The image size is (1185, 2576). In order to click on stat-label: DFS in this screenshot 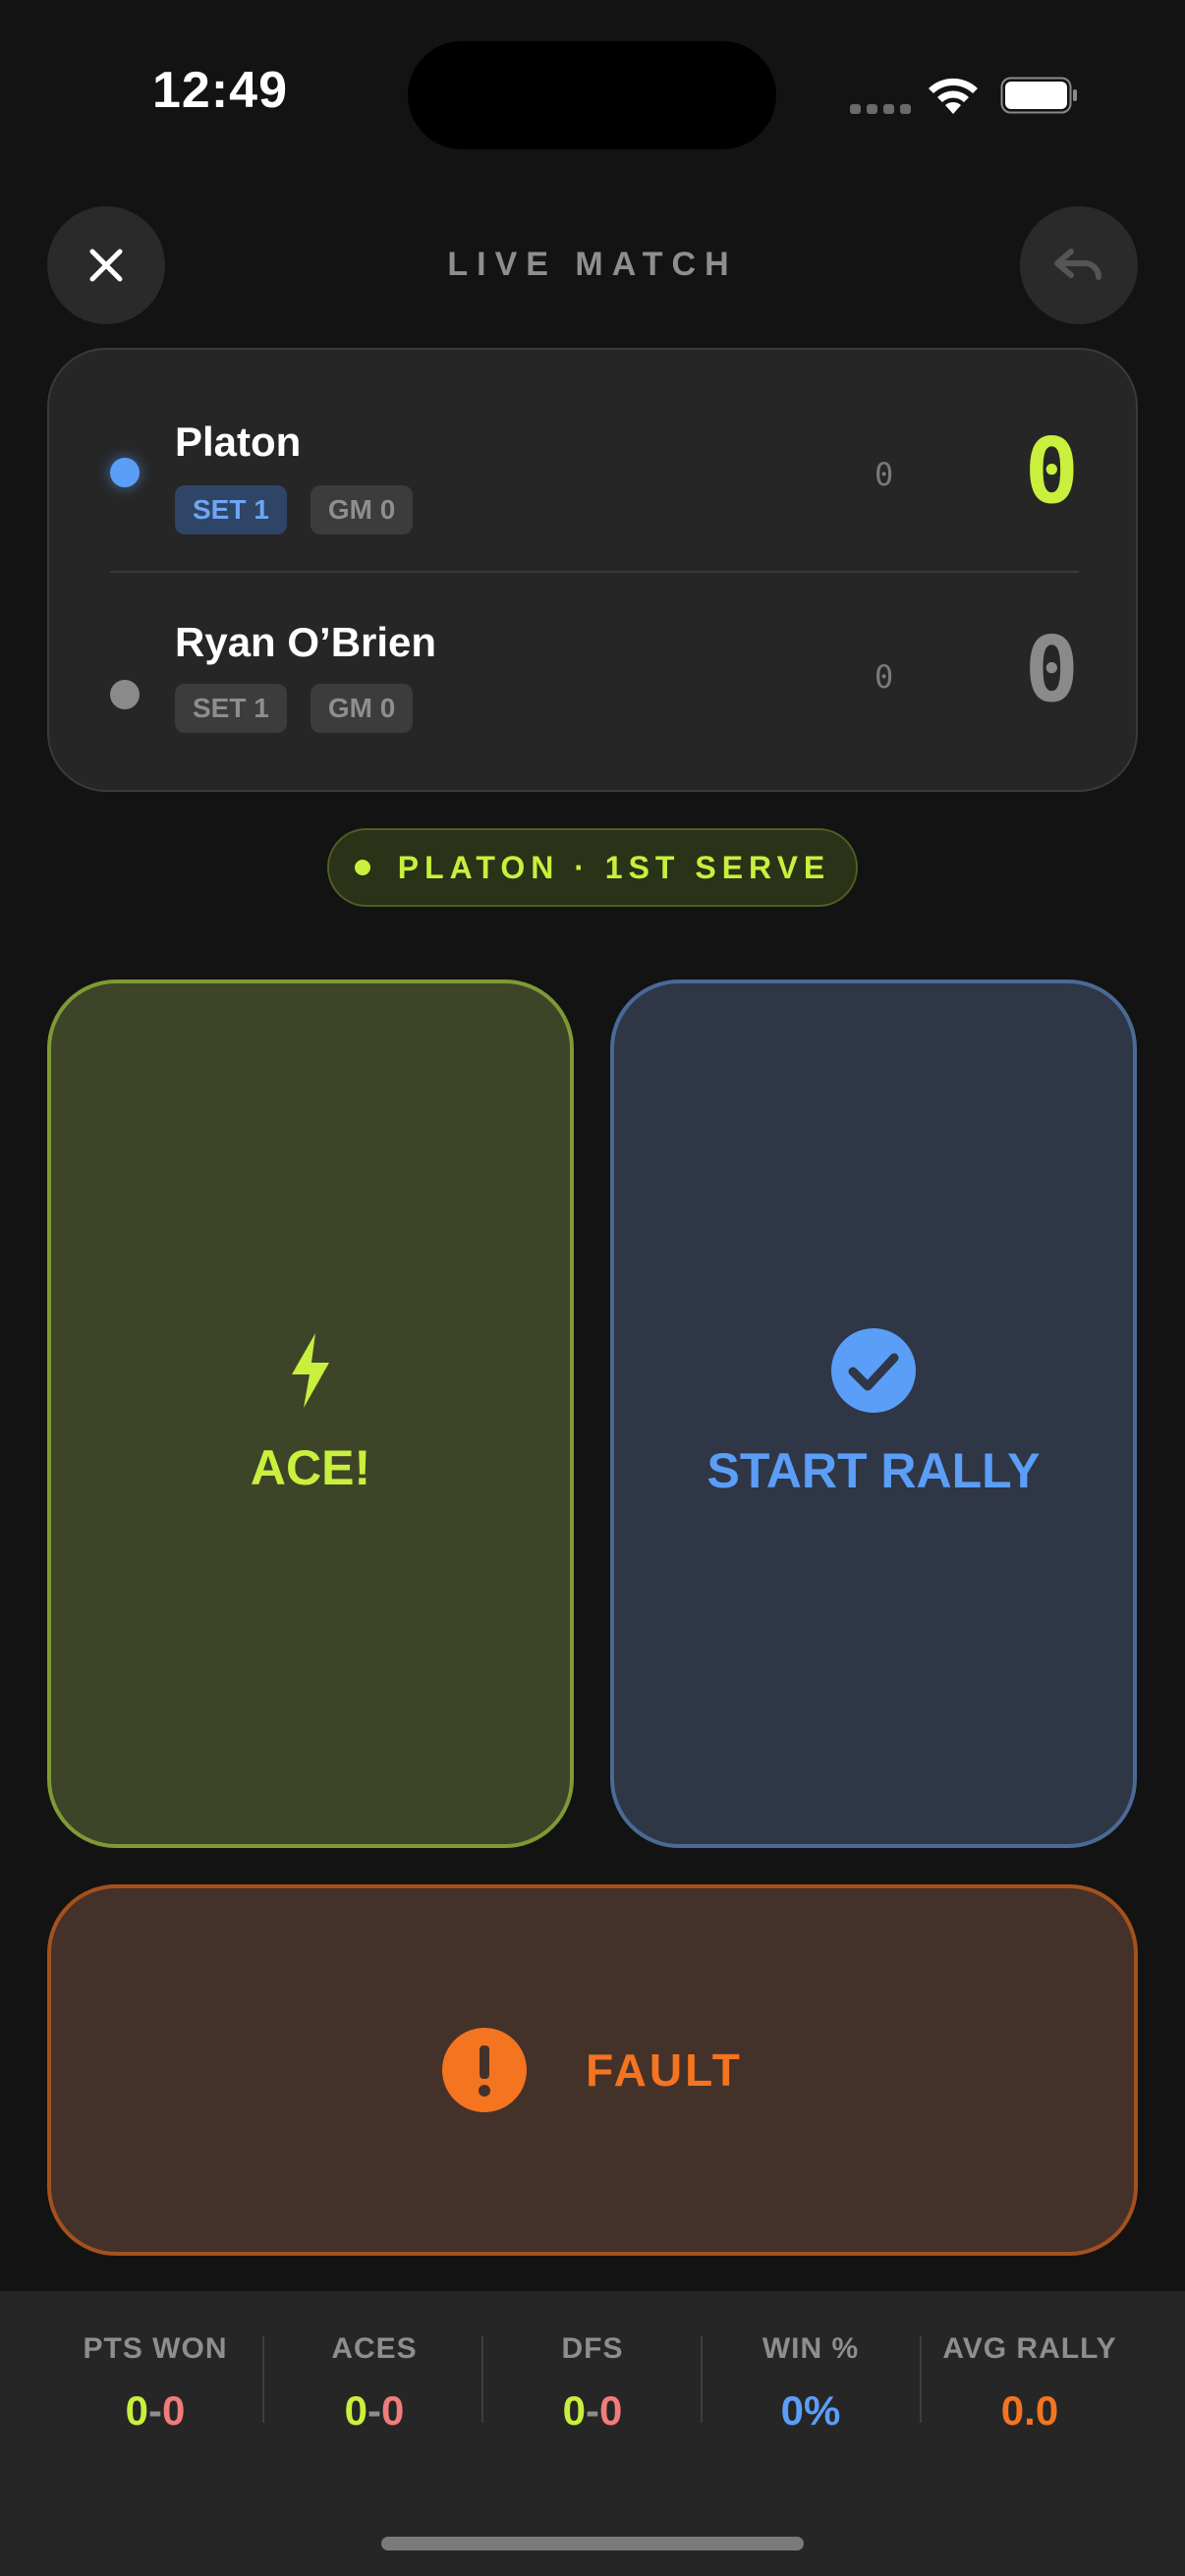, I will do `click(592, 2348)`.